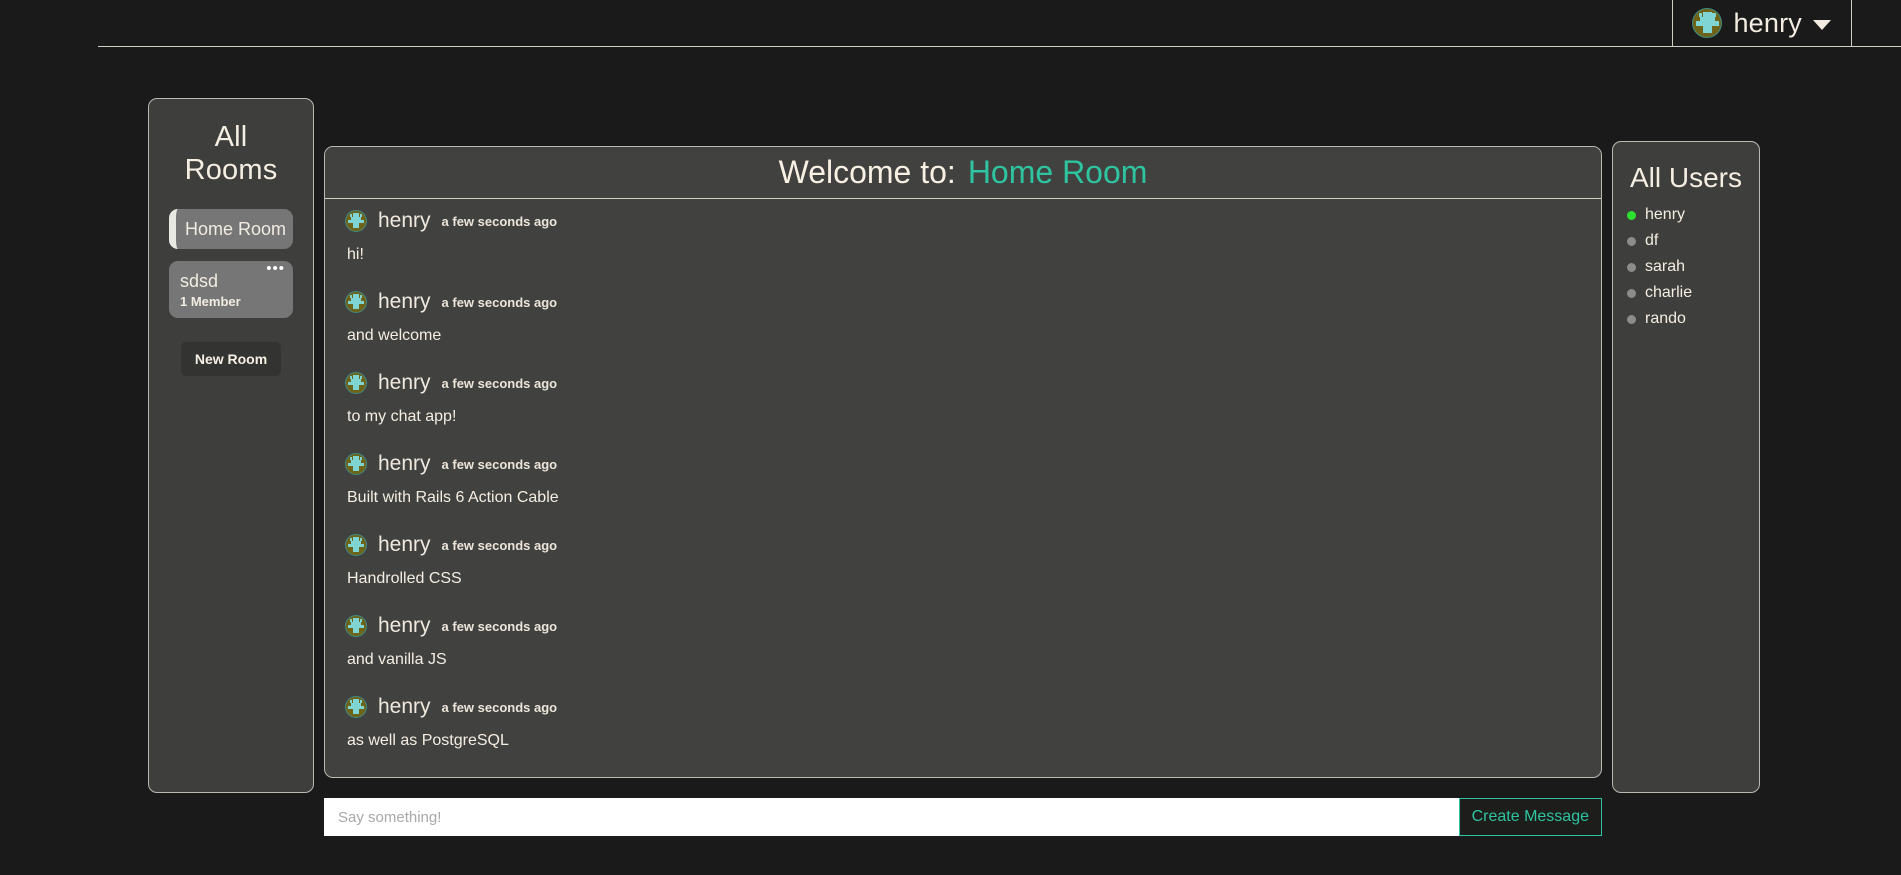 The height and width of the screenshot is (875, 1901). I want to click on message-composer: Create Message, so click(963, 817).